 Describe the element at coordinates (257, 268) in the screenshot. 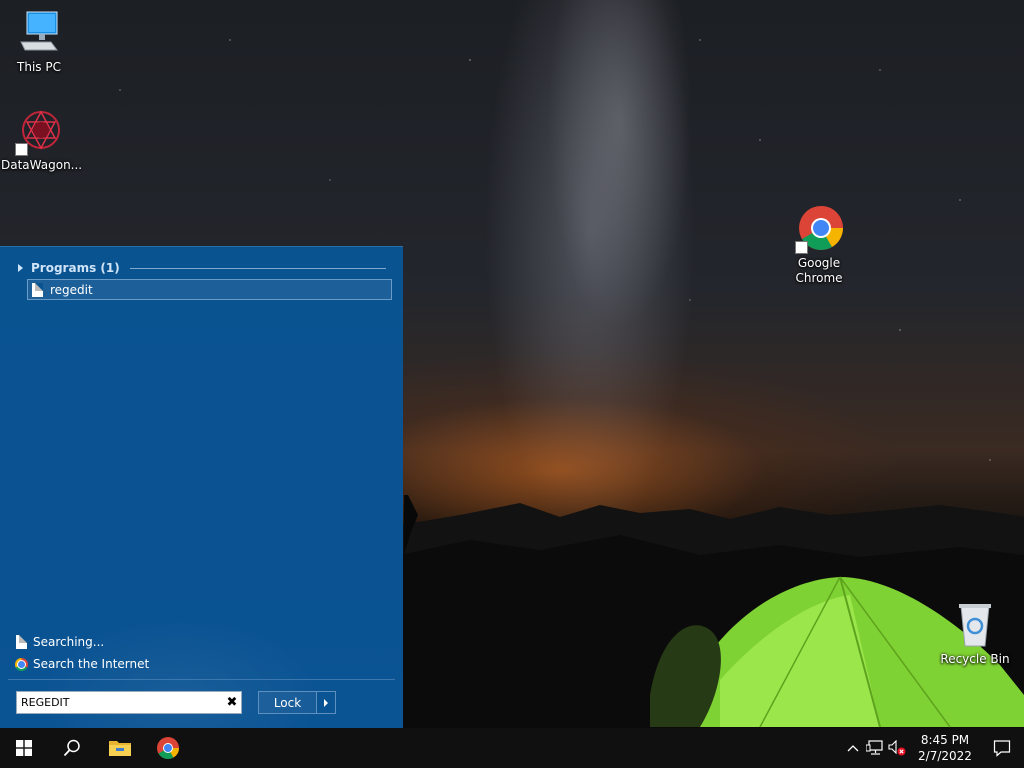

I see `group-divider-line` at that location.